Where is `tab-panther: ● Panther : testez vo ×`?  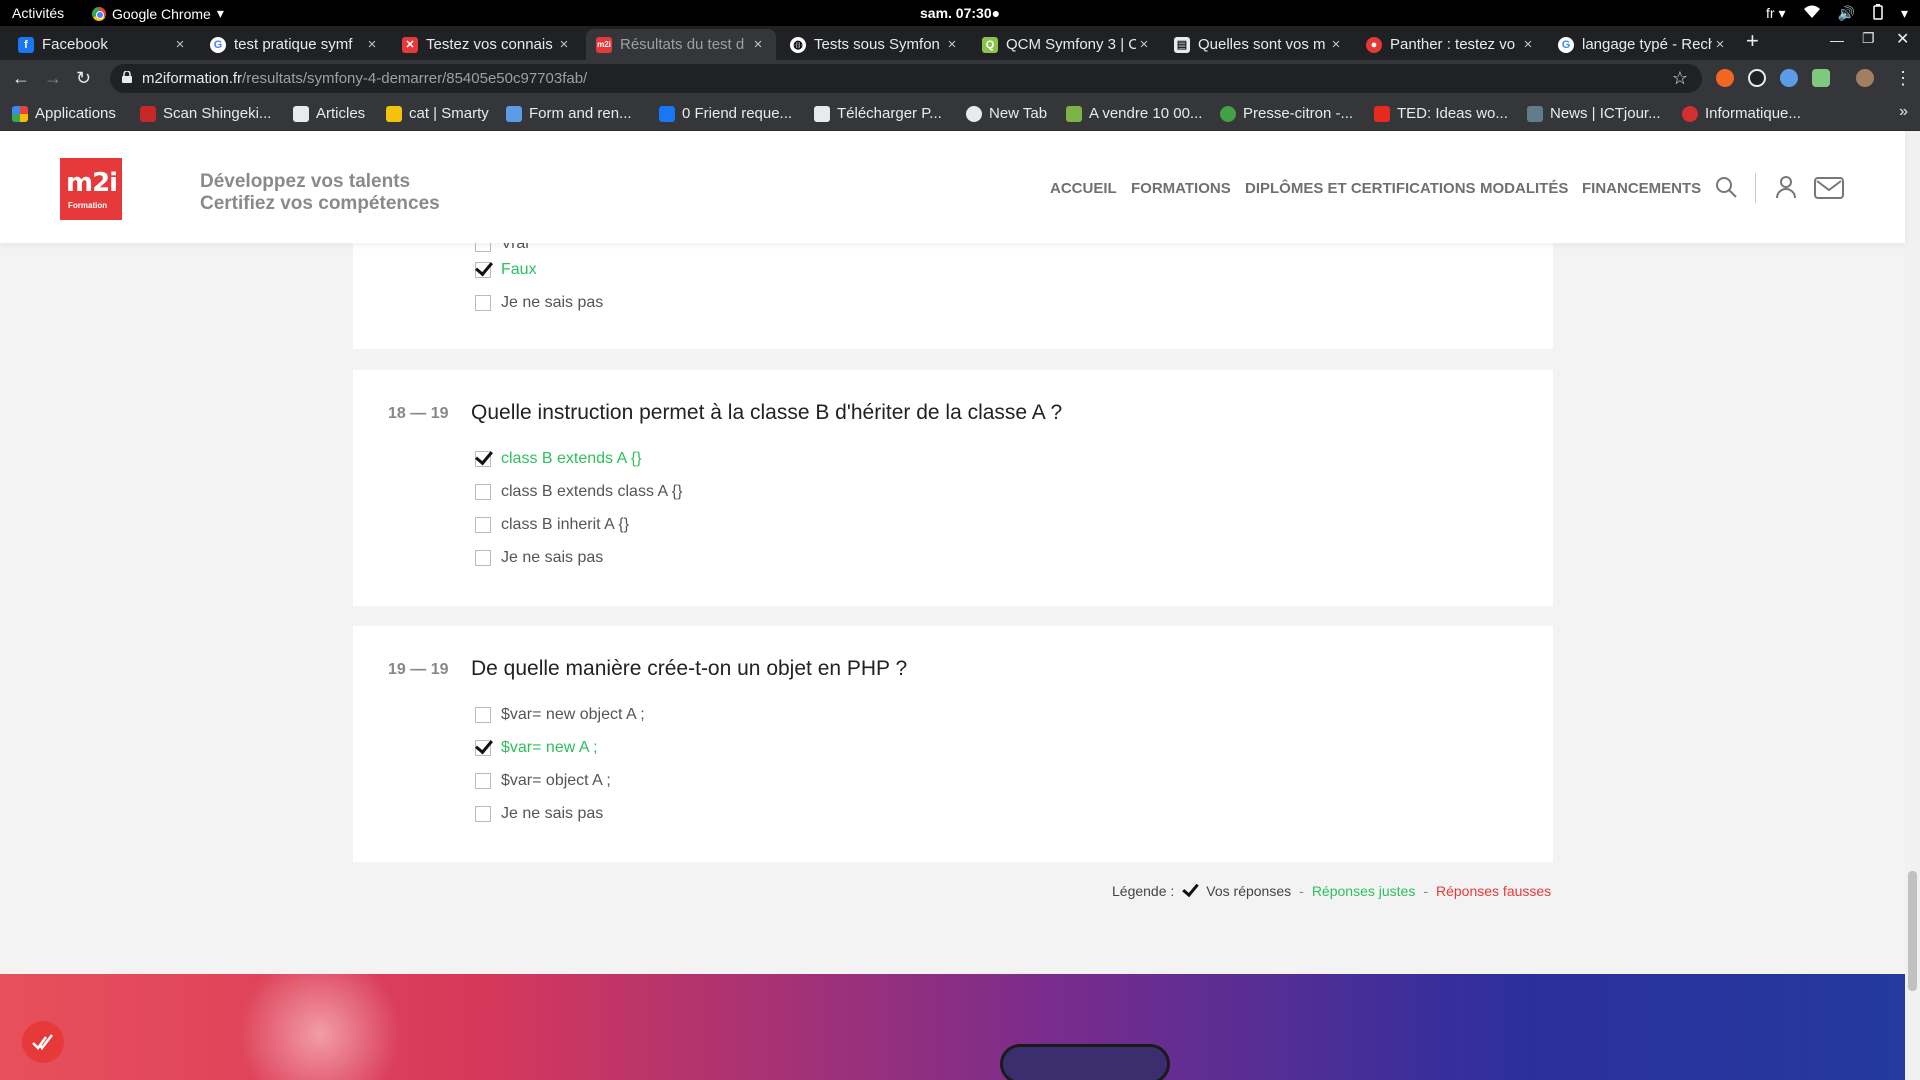
tab-panther: ● Panther : testez vo × is located at coordinates (1451, 44).